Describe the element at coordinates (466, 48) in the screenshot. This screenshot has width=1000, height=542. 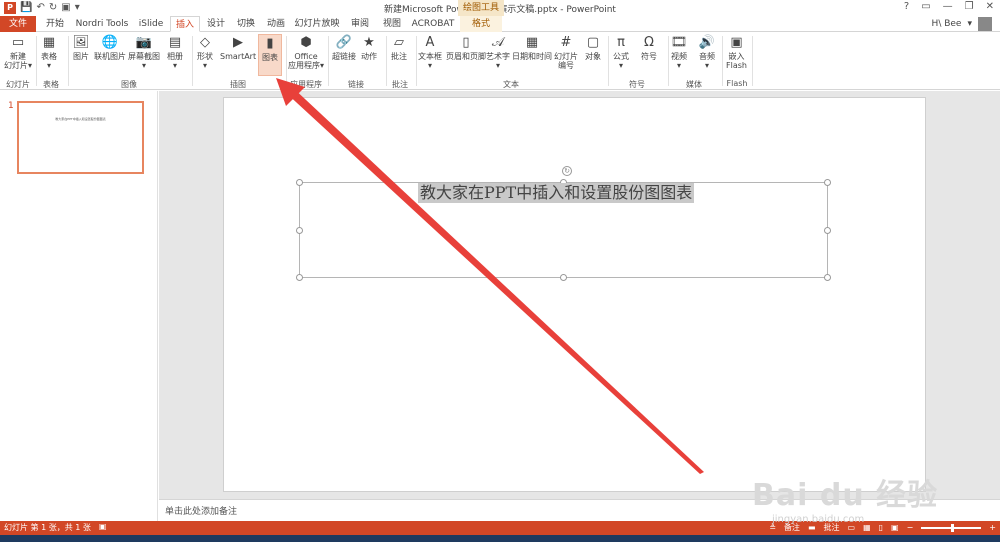
I see `header-footer-button: ▯ 页眉和页脚` at that location.